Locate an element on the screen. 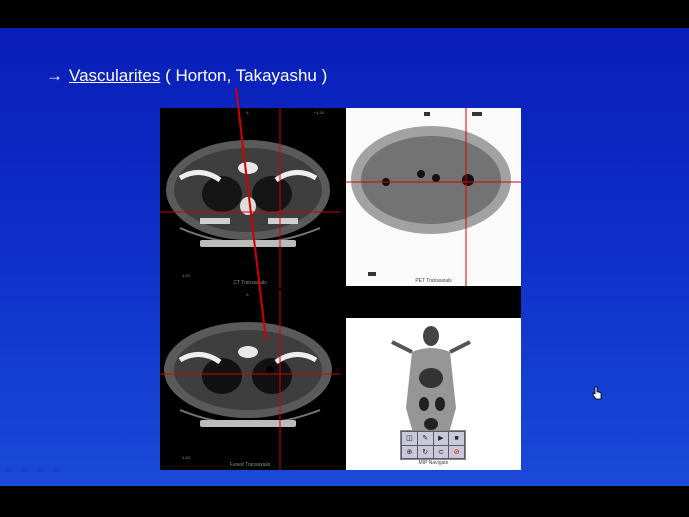 This screenshot has width=689, height=517. hand-pointer-icon is located at coordinates (597, 393).